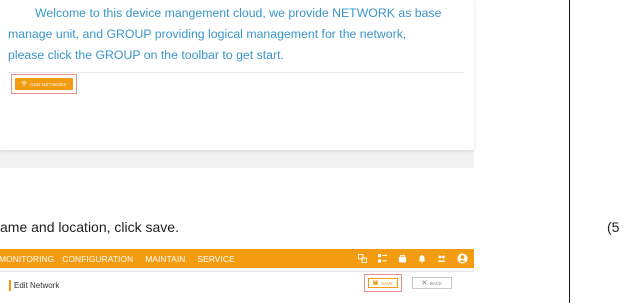 Image resolution: width=634 pixels, height=304 pixels. Describe the element at coordinates (165, 259) in the screenshot. I see `nav-maintain: MAINTAIN` at that location.